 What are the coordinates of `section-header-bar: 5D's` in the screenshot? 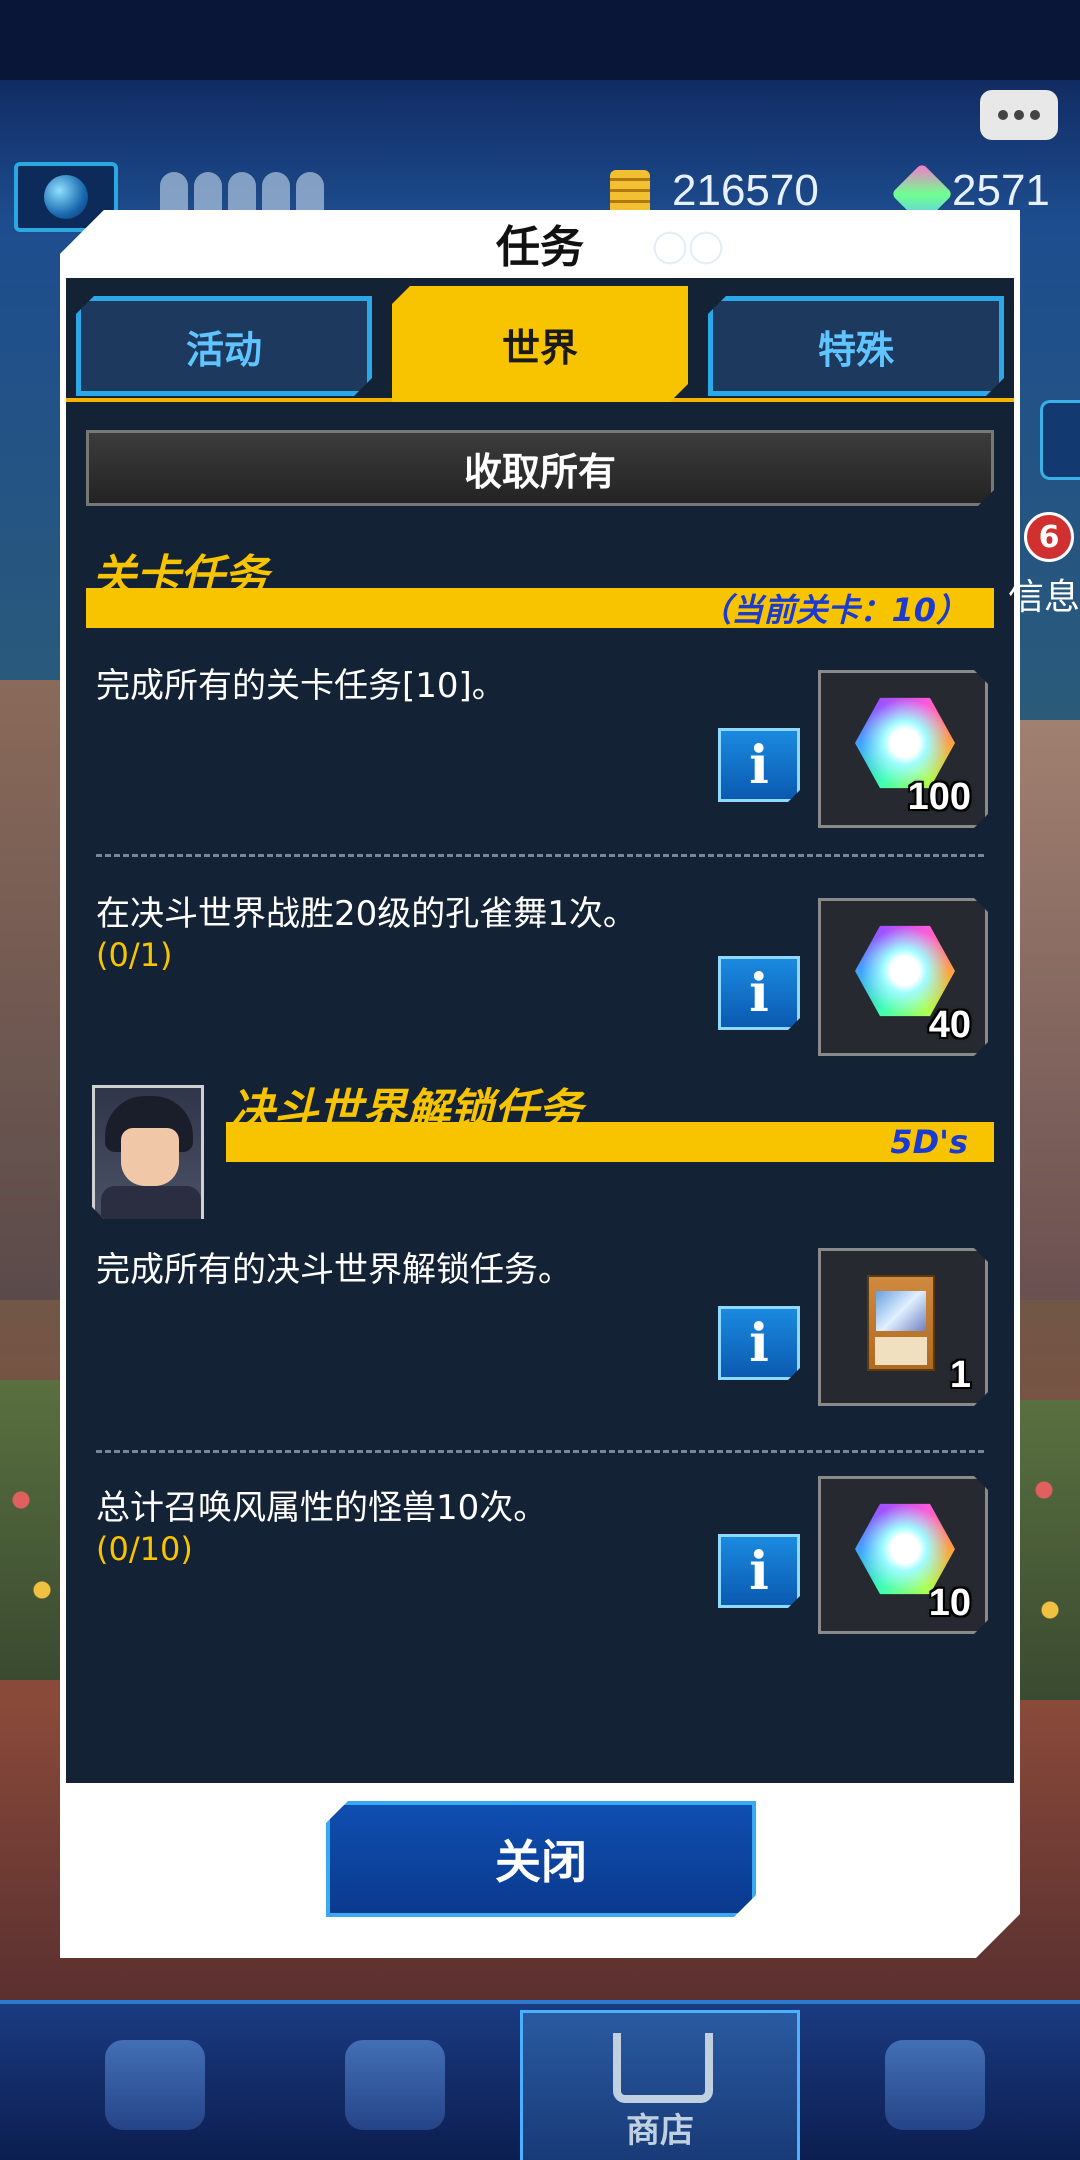 It's located at (610, 1142).